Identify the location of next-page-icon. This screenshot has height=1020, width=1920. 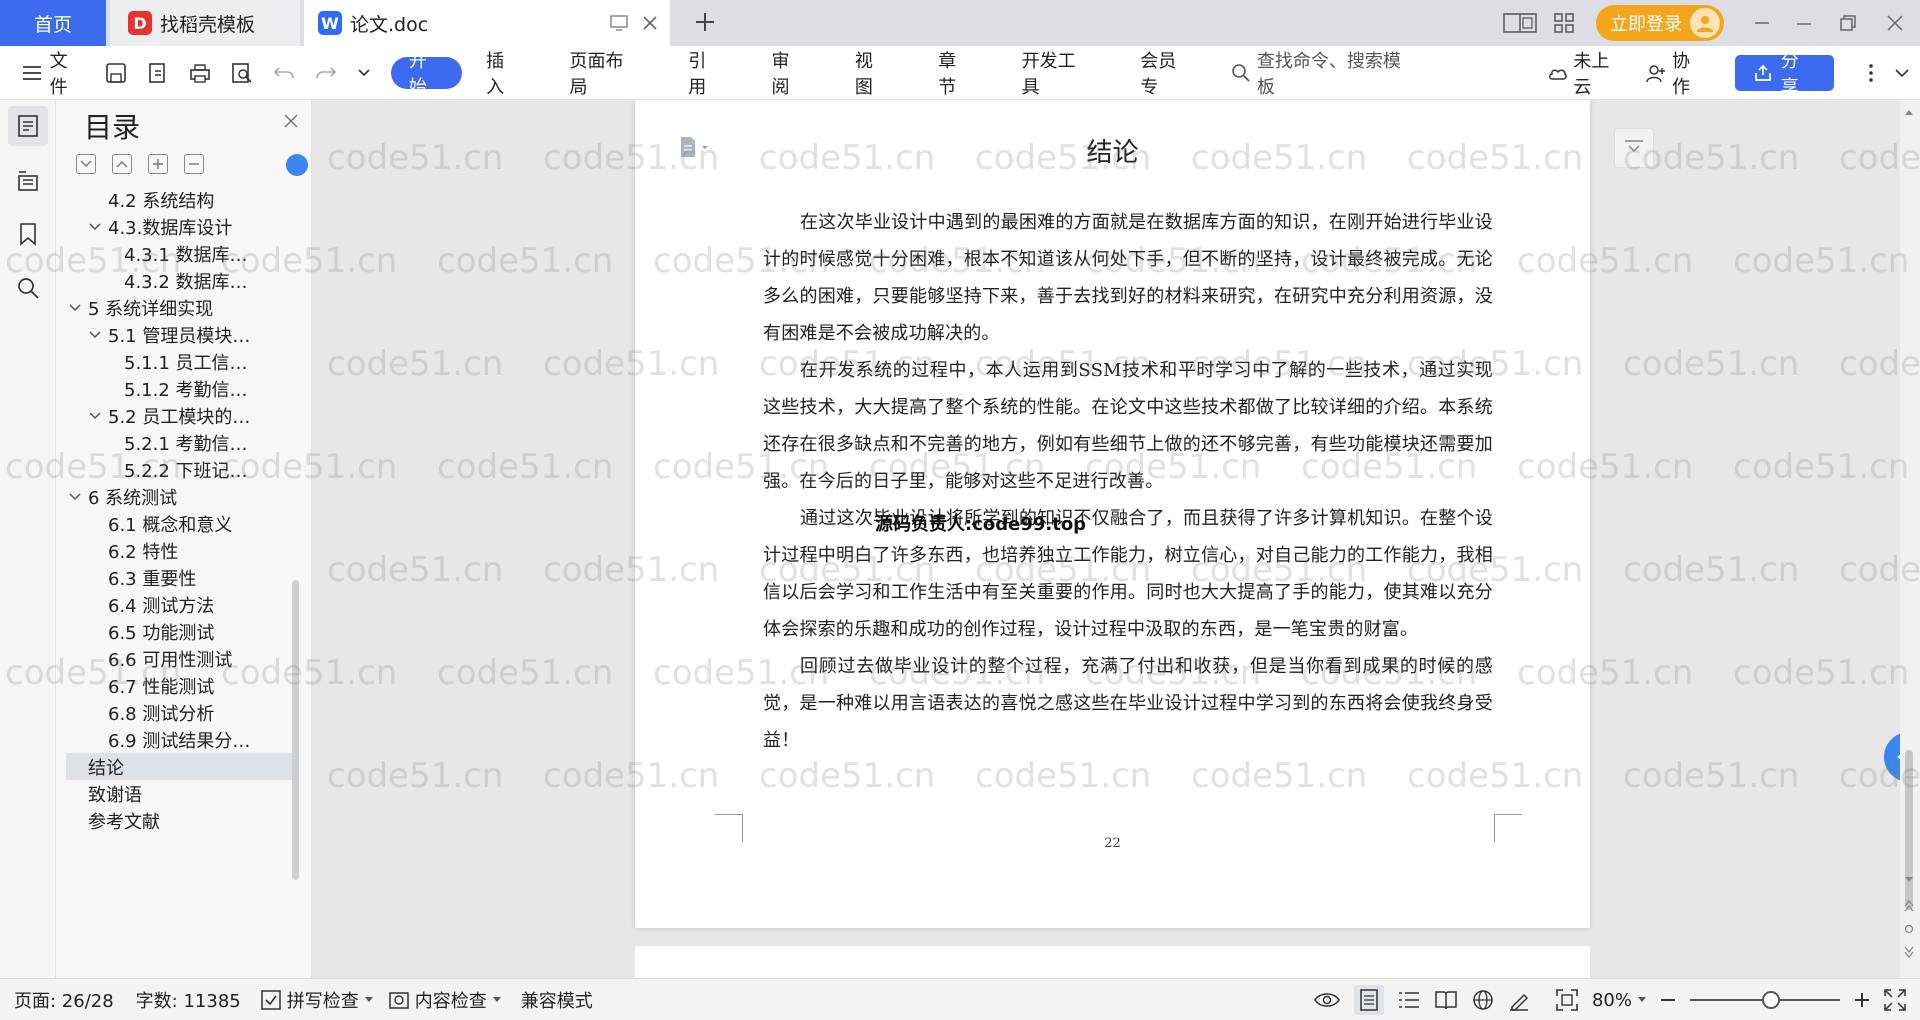
(1909, 952).